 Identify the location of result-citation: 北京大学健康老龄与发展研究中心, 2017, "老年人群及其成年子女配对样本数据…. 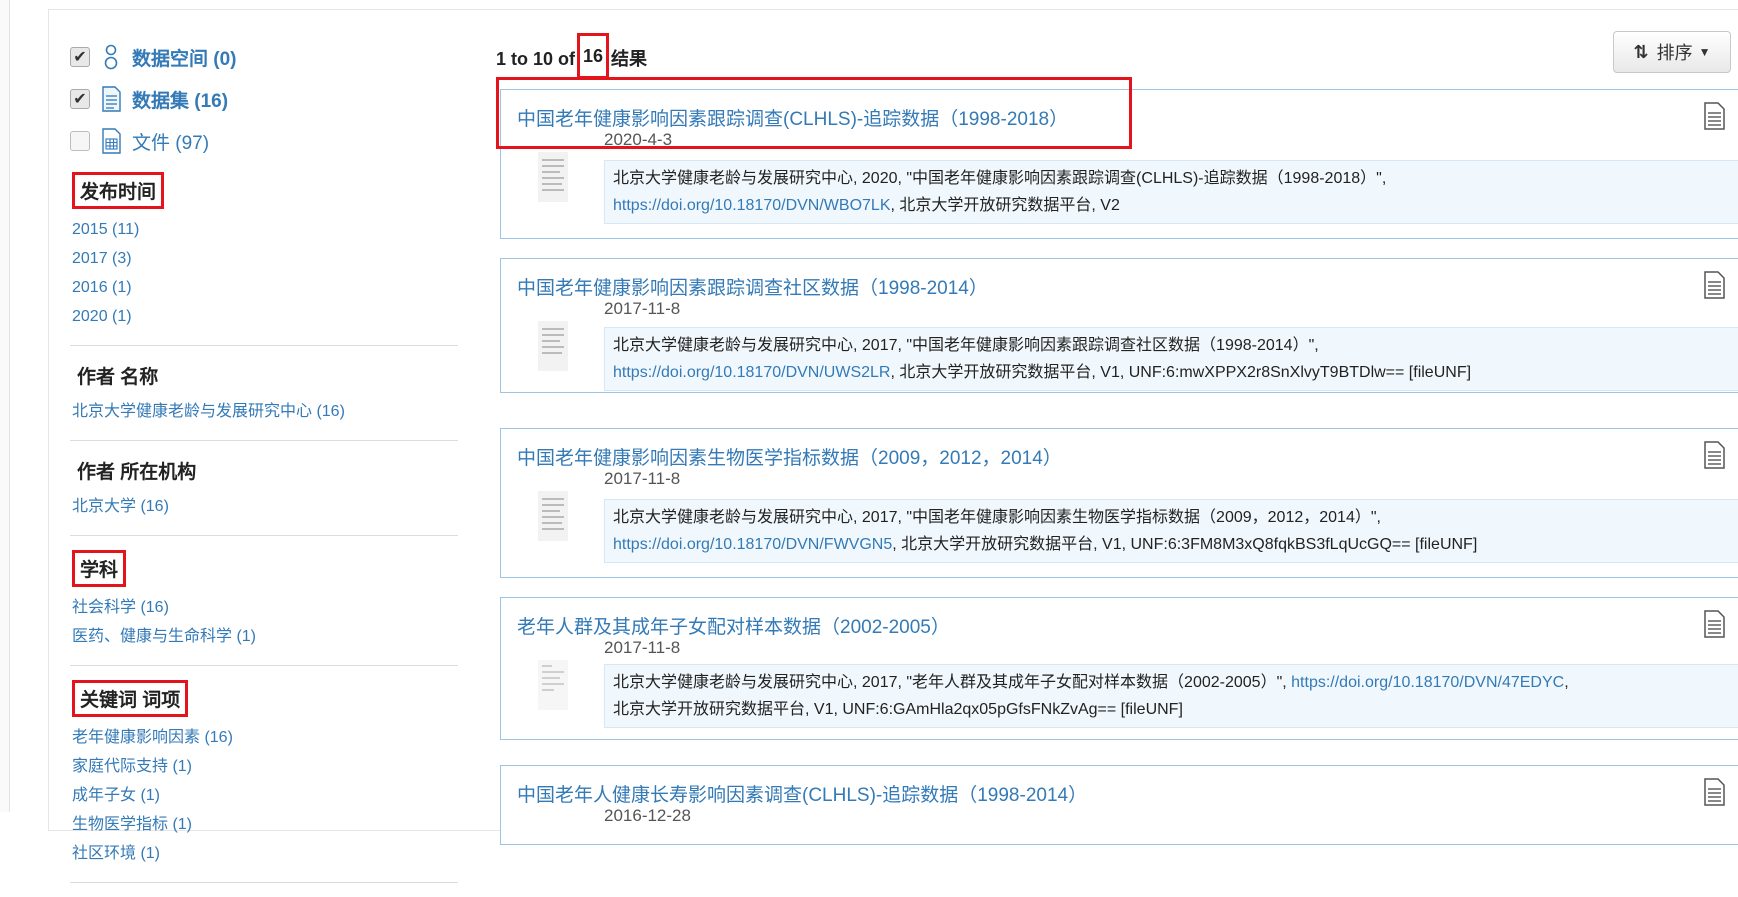
(1171, 696).